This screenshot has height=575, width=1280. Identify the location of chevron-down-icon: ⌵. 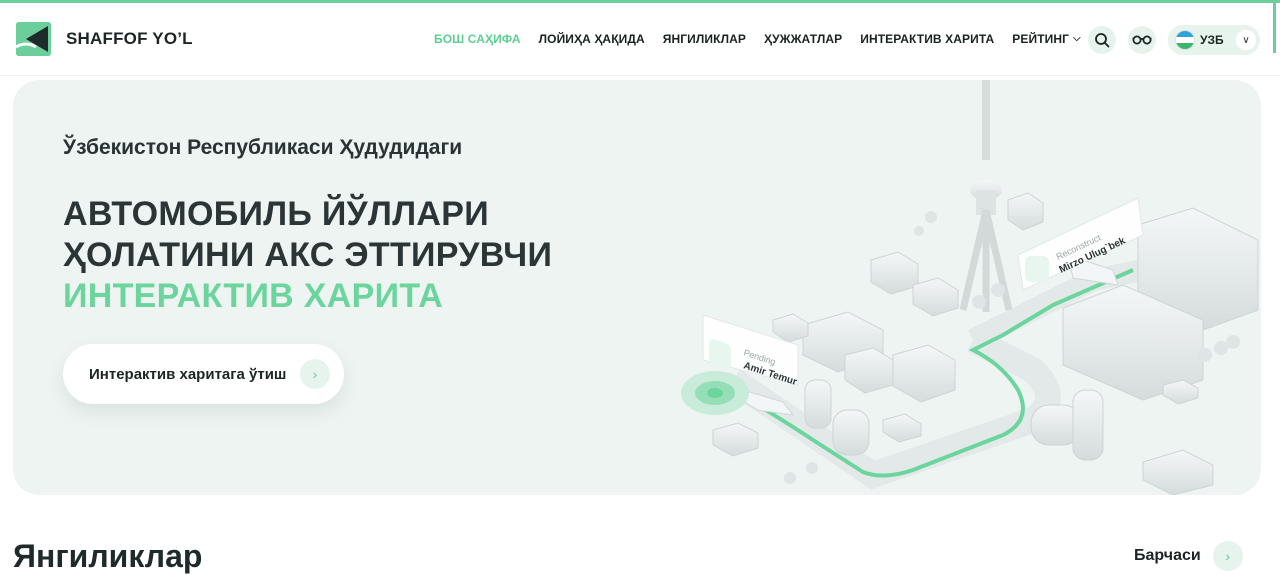
(1077, 38).